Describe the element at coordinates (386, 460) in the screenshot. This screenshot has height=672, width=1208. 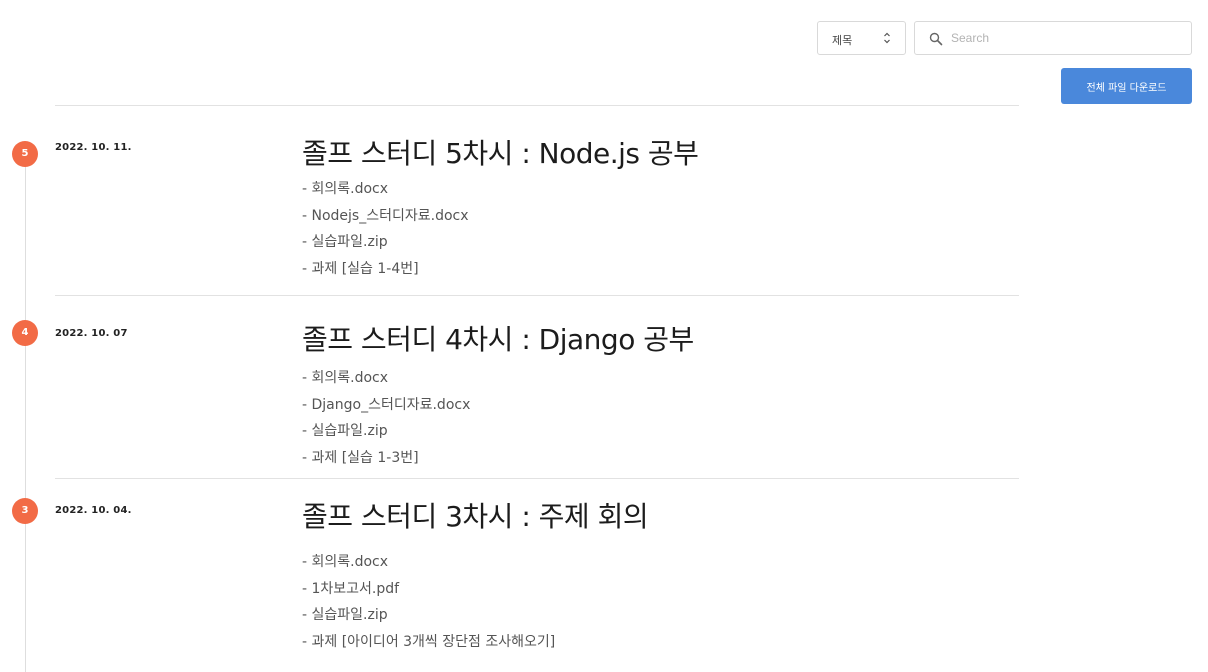
I see `file-item: - 과제 [실습 1-3번]` at that location.